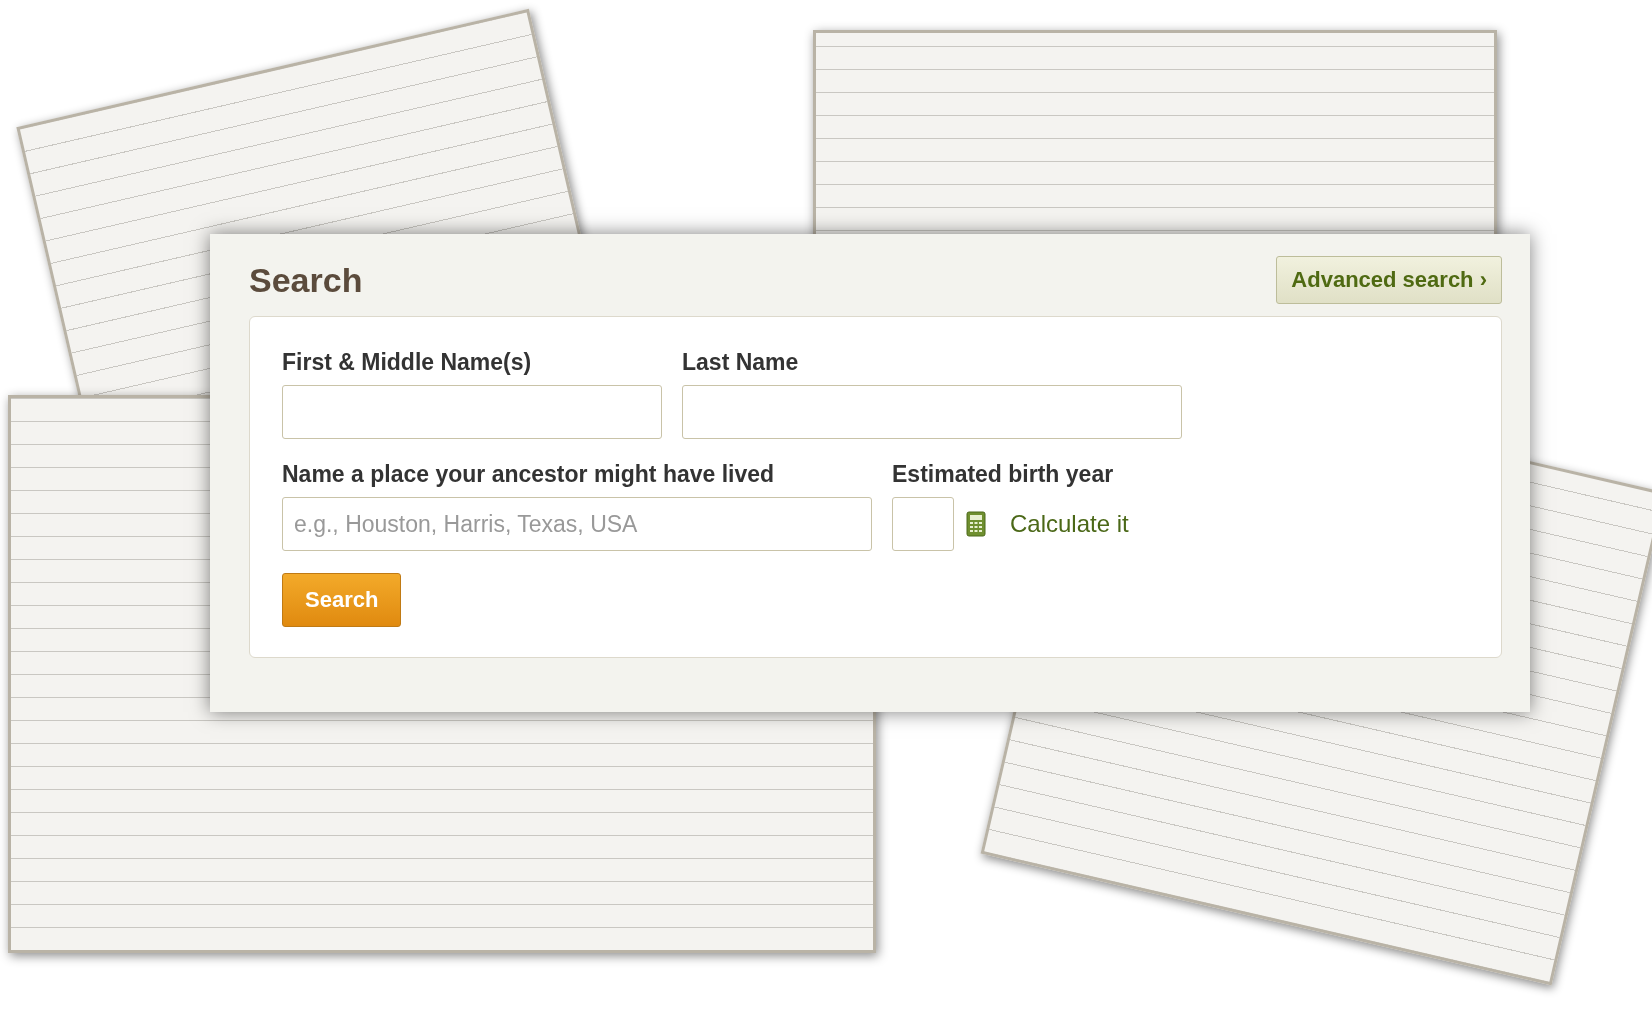 This screenshot has width=1652, height=1011. I want to click on field-label: Estimated birth year, so click(1003, 474).